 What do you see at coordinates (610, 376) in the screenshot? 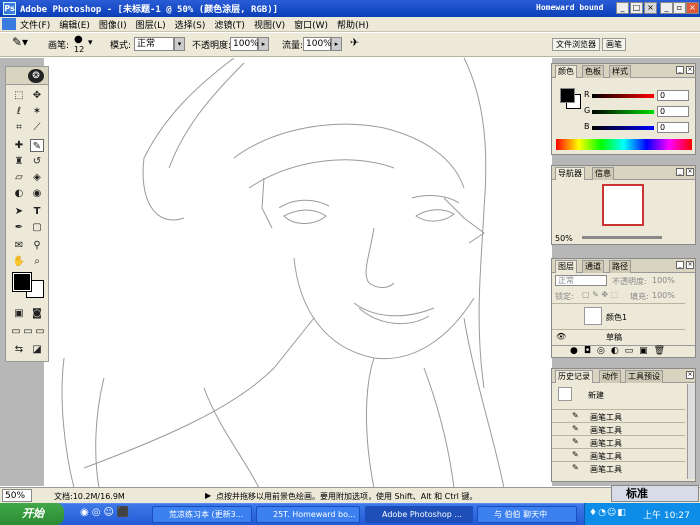
I see `tab-actions: 动作` at bounding box center [610, 376].